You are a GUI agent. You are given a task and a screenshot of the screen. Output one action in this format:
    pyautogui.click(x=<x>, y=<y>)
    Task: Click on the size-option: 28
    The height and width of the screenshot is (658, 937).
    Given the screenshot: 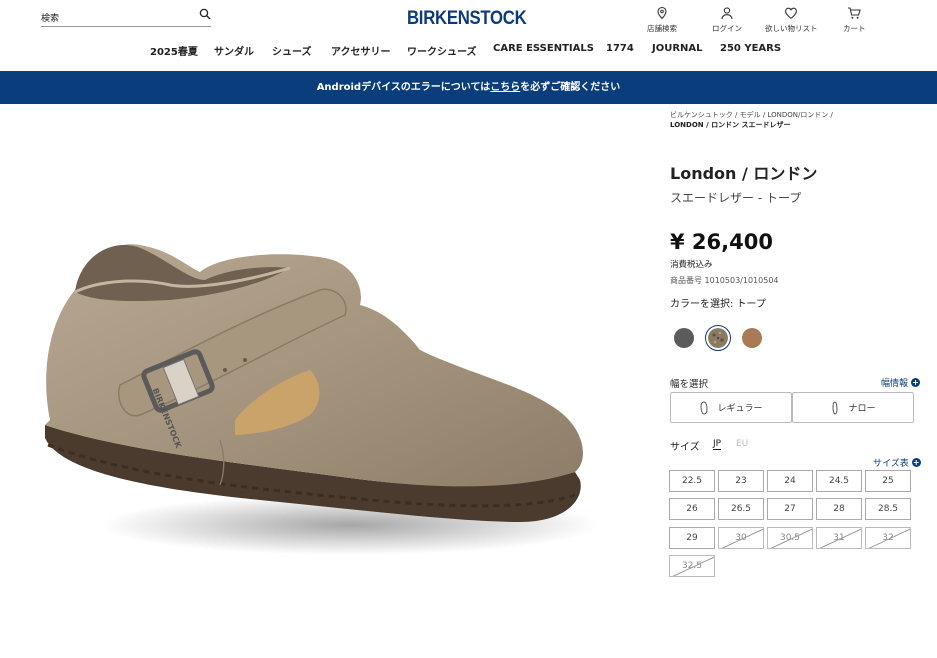 What is the action you would take?
    pyautogui.click(x=839, y=509)
    